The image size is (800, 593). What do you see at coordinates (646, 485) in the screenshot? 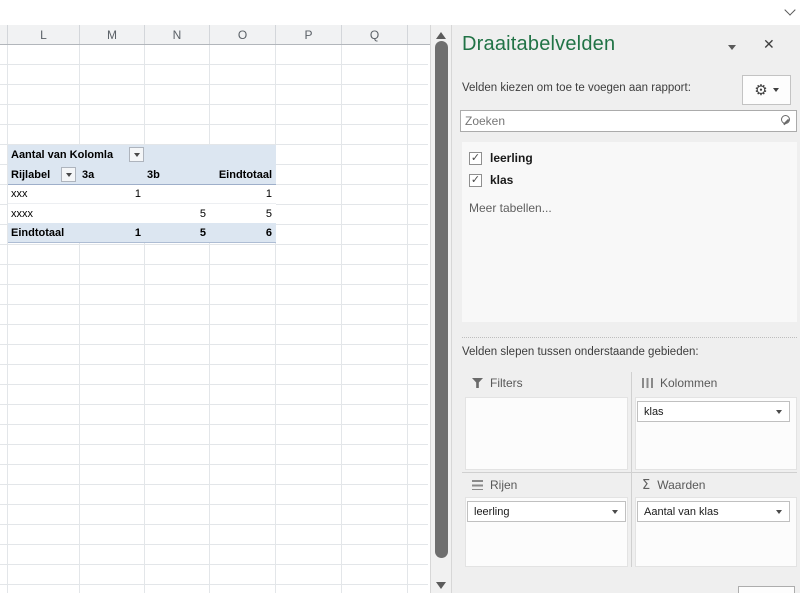
I see `sigma-icon: Σ` at bounding box center [646, 485].